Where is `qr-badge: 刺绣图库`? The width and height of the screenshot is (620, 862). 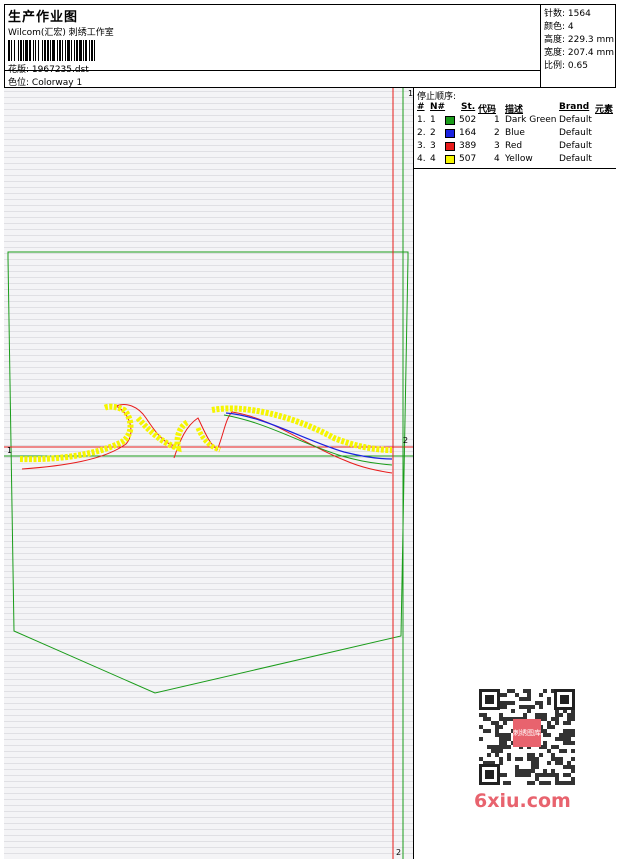 qr-badge: 刺绣图库 is located at coordinates (527, 733).